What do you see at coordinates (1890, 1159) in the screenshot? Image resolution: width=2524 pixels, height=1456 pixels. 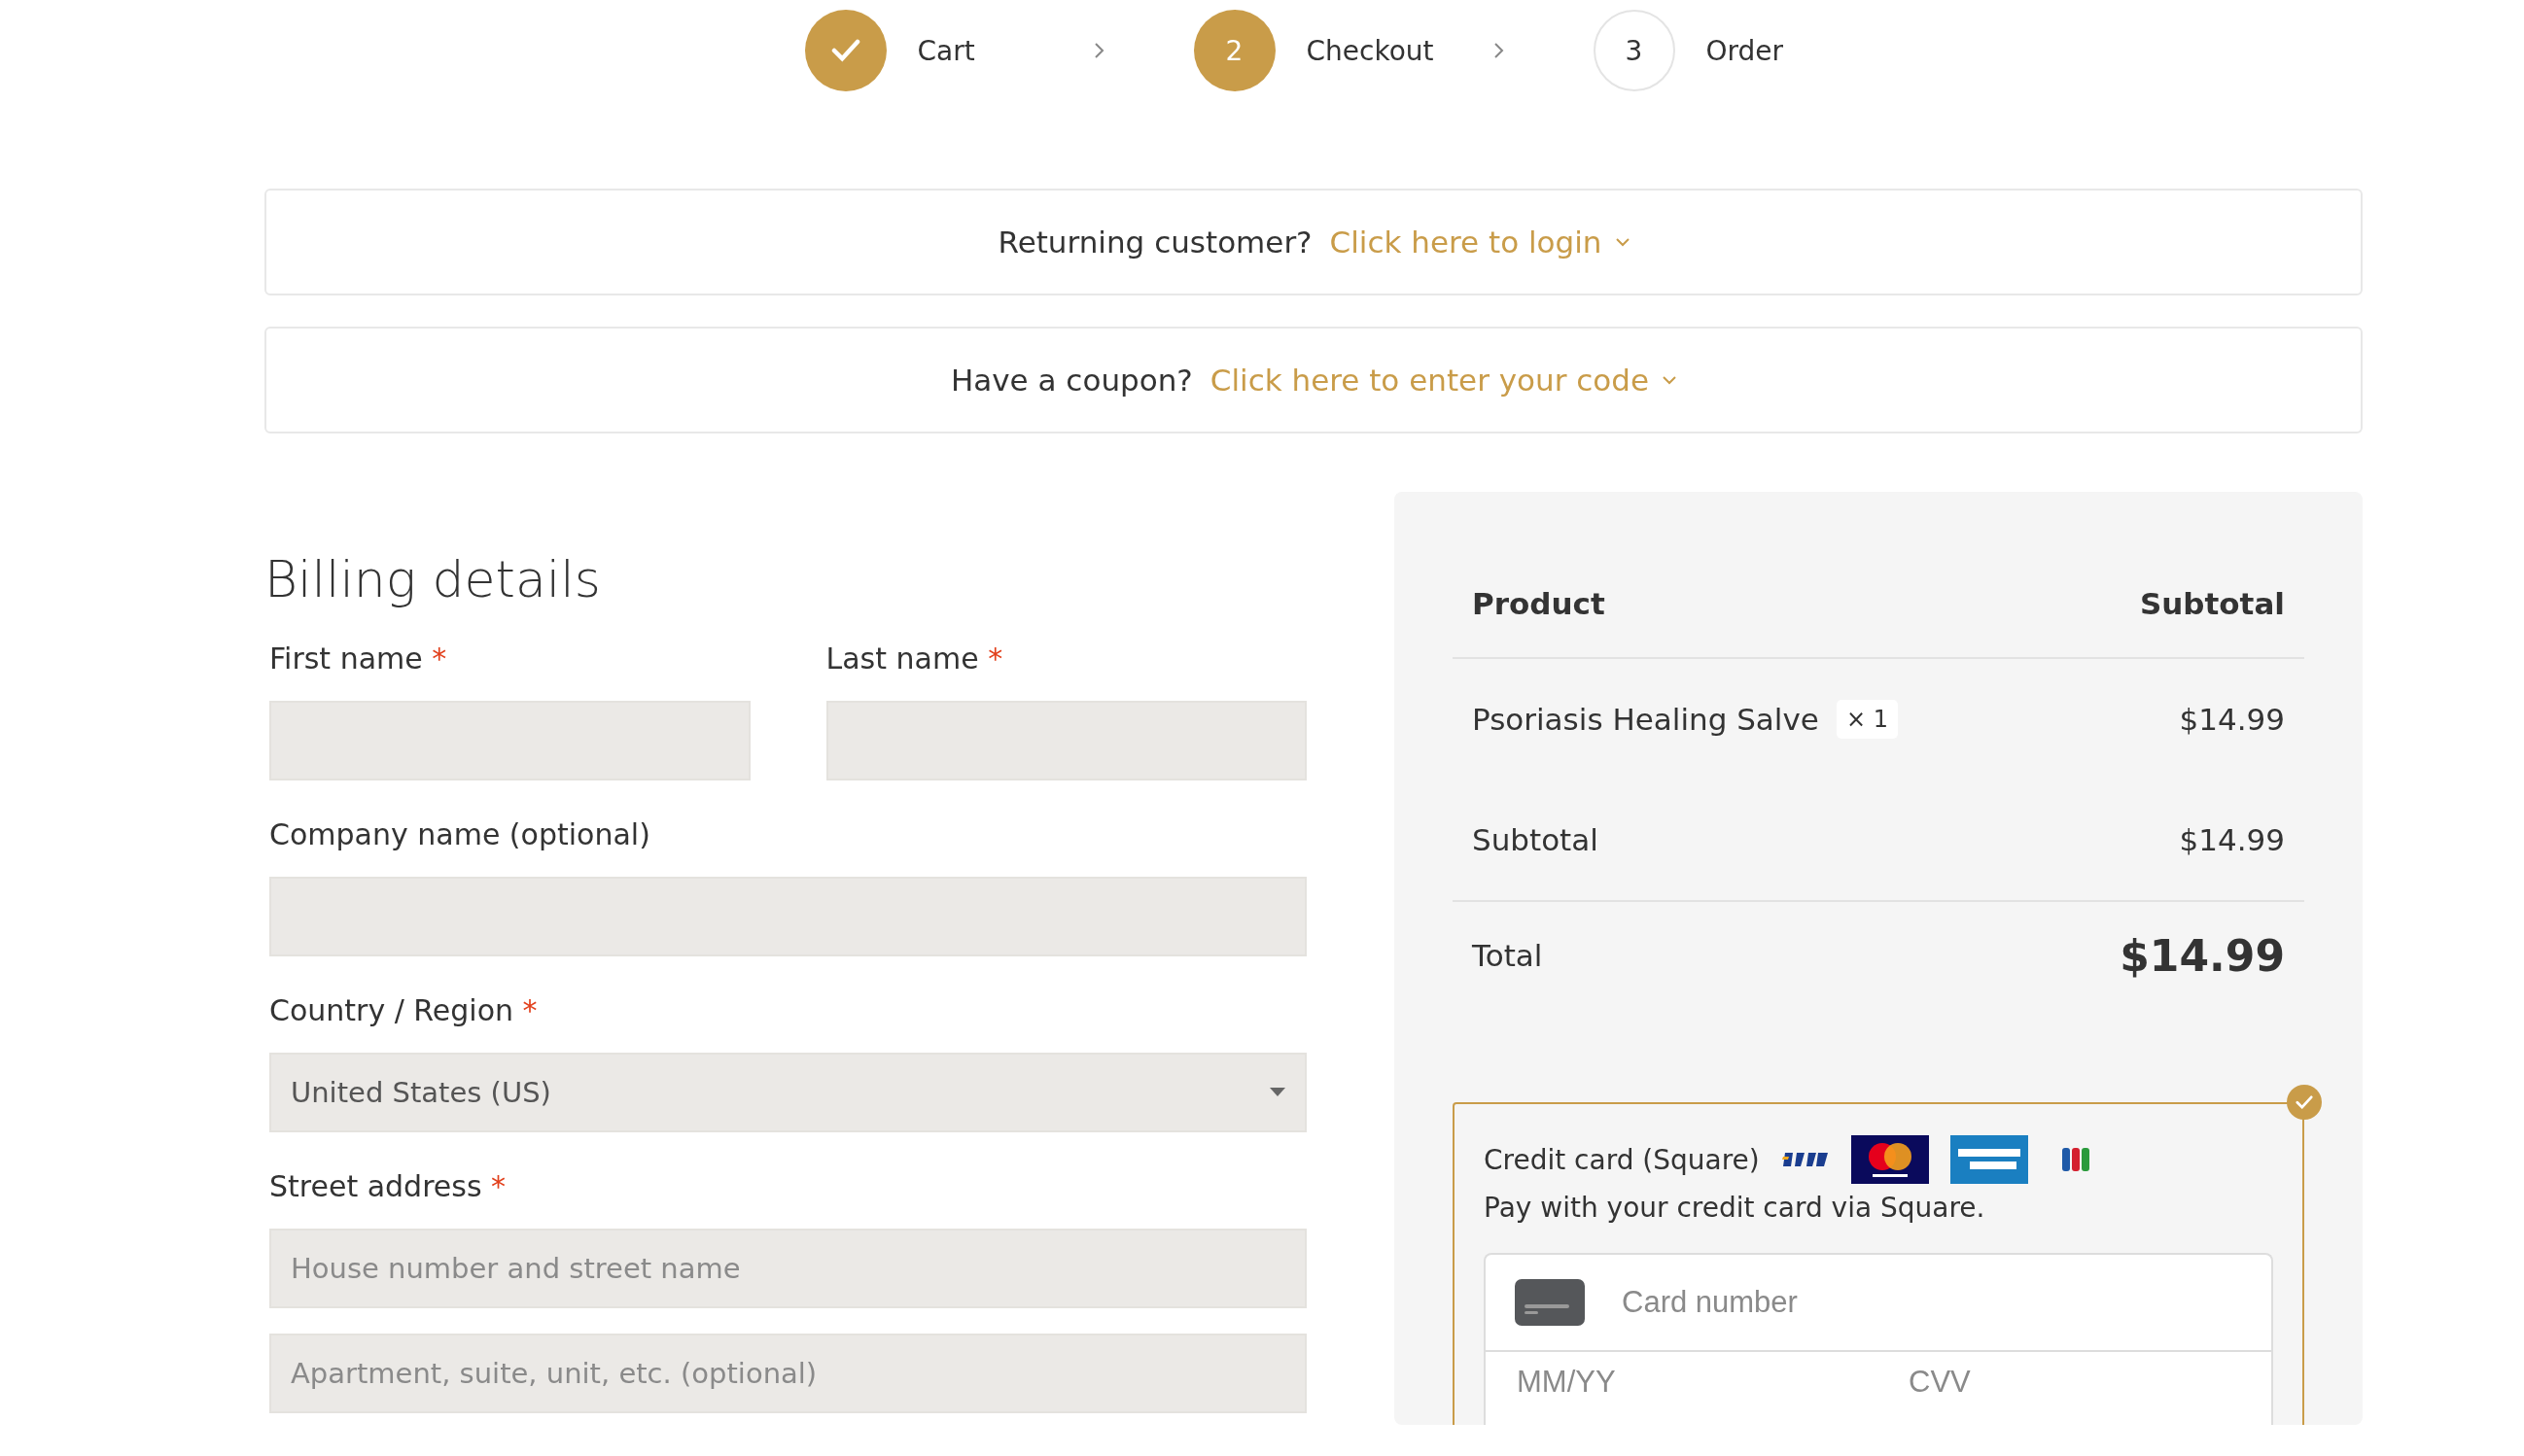 I see `mastercard-icon` at bounding box center [1890, 1159].